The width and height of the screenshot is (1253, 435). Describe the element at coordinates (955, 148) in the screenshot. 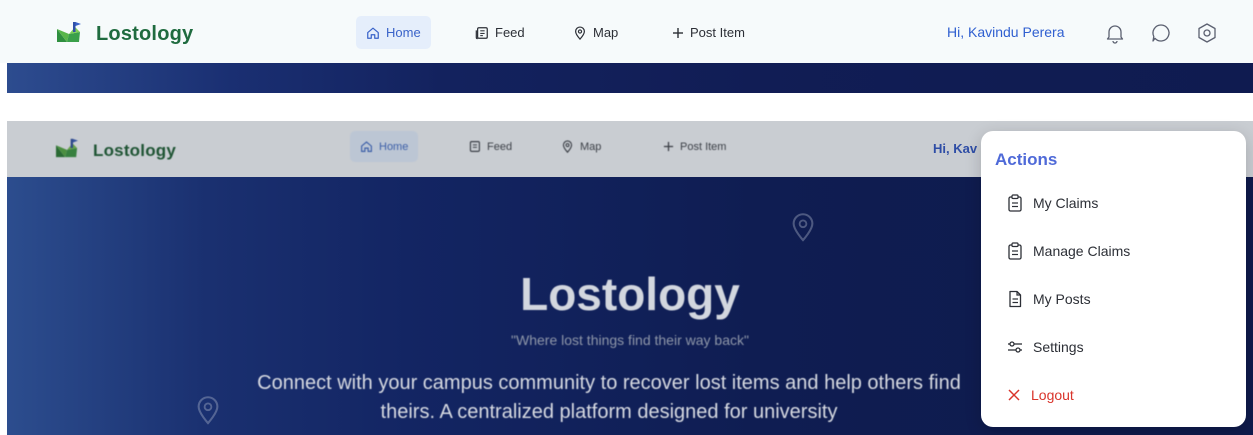

I see `preview-user-greeting: Hi, Kav` at that location.